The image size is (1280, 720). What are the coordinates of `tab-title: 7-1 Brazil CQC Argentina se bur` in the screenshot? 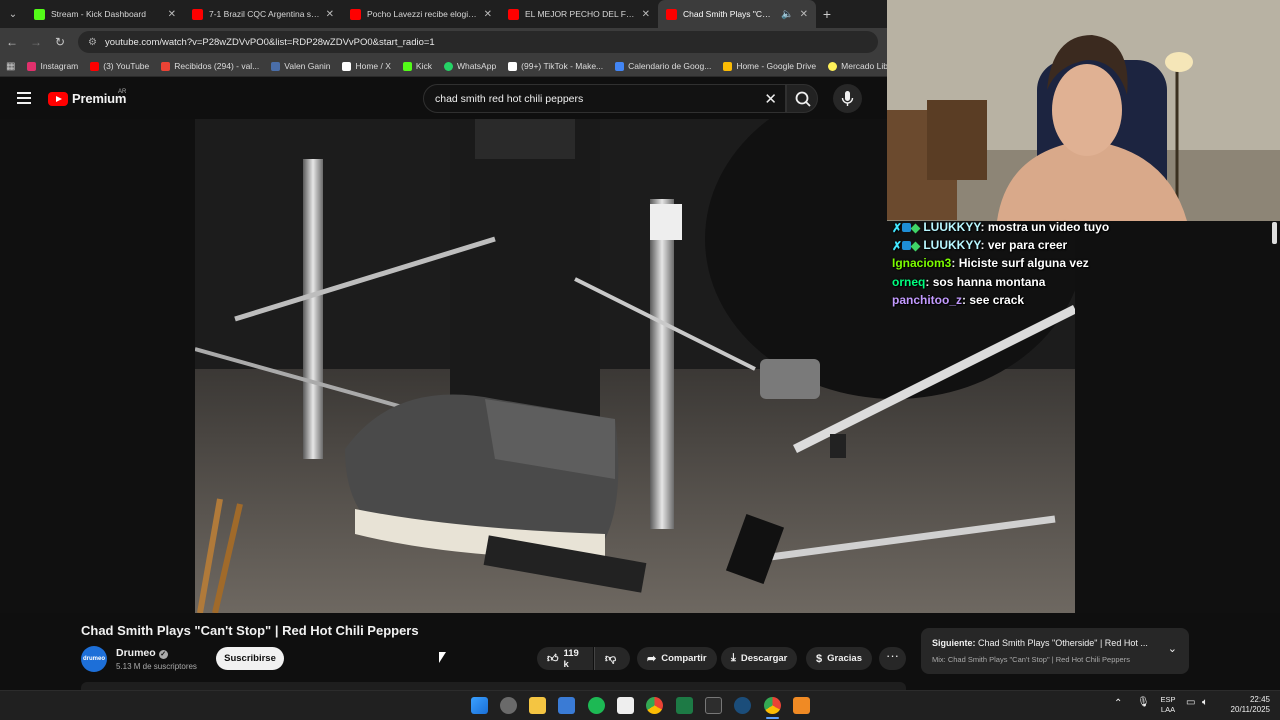 It's located at (264, 14).